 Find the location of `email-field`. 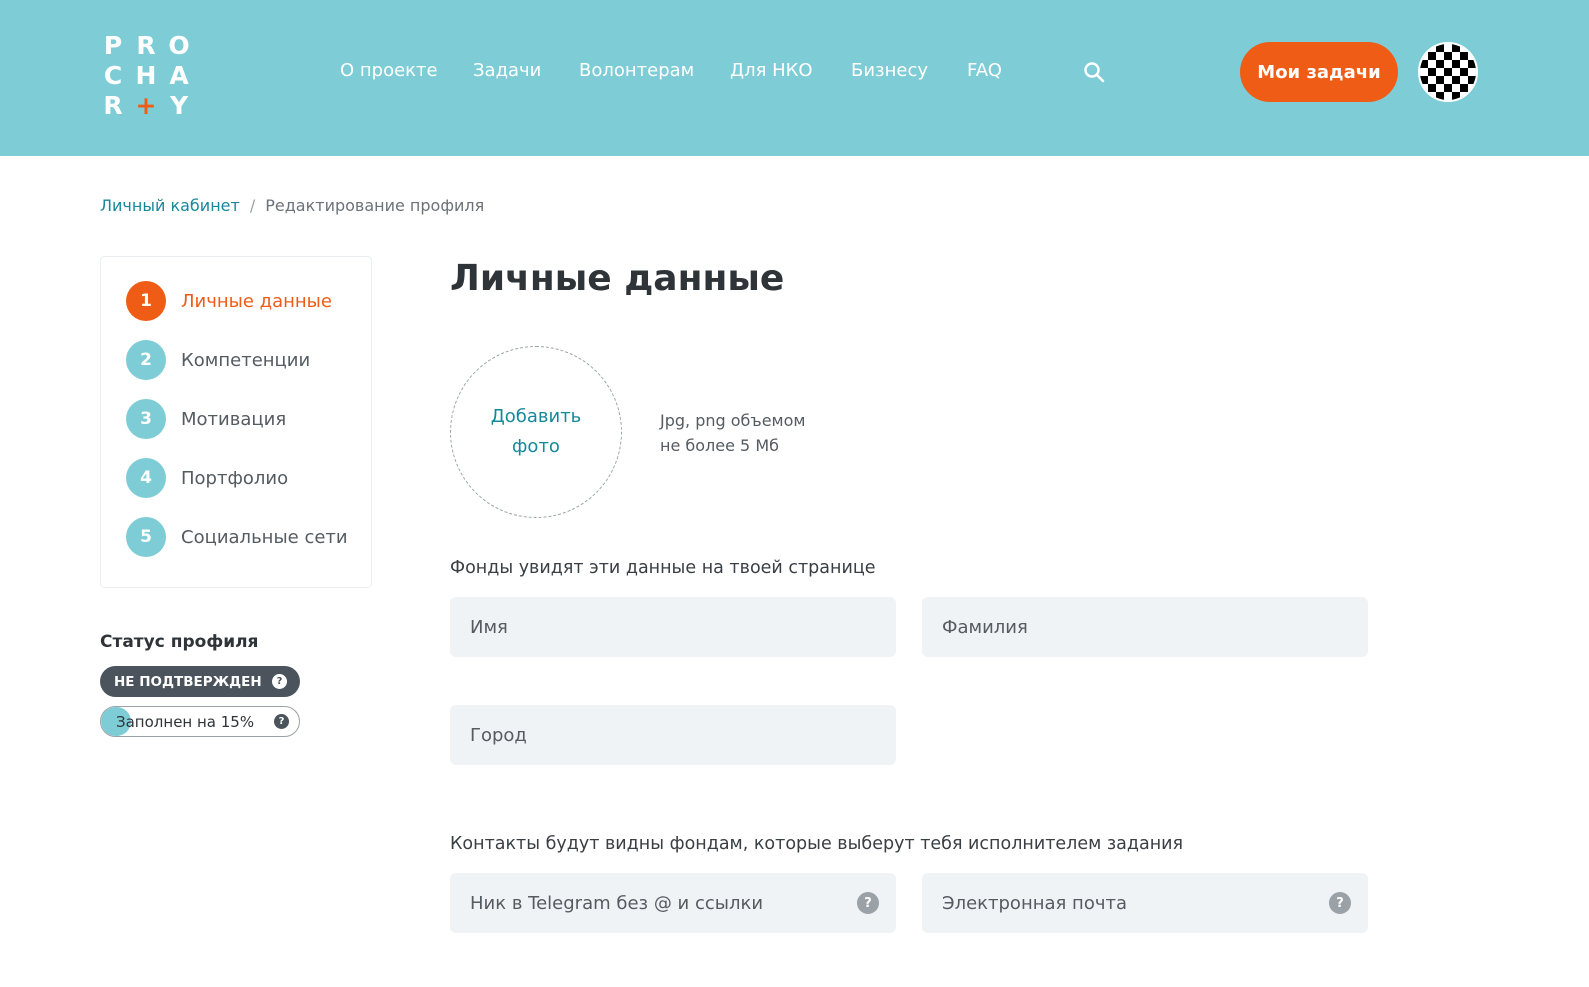

email-field is located at coordinates (1145, 903).